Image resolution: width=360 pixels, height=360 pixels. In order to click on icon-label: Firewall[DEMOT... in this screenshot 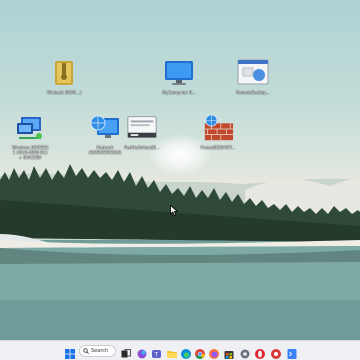, I will do `click(218, 147)`.